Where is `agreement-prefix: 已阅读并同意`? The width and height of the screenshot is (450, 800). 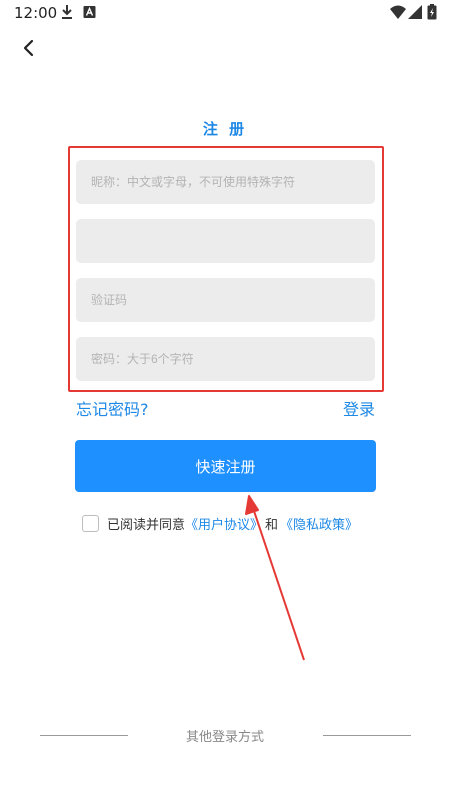
agreement-prefix: 已阅读并同意 is located at coordinates (146, 525).